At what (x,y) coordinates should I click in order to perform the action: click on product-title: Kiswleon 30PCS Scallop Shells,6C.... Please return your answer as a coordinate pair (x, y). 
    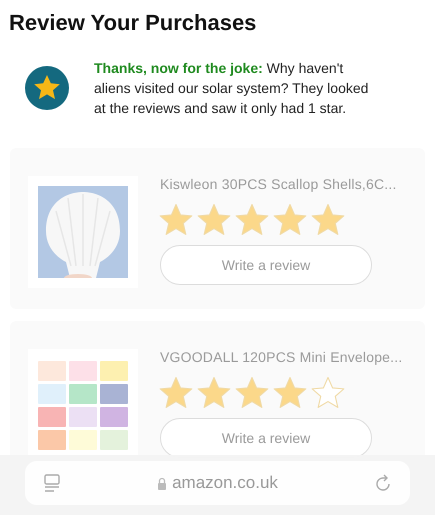
    Looking at the image, I should click on (278, 184).